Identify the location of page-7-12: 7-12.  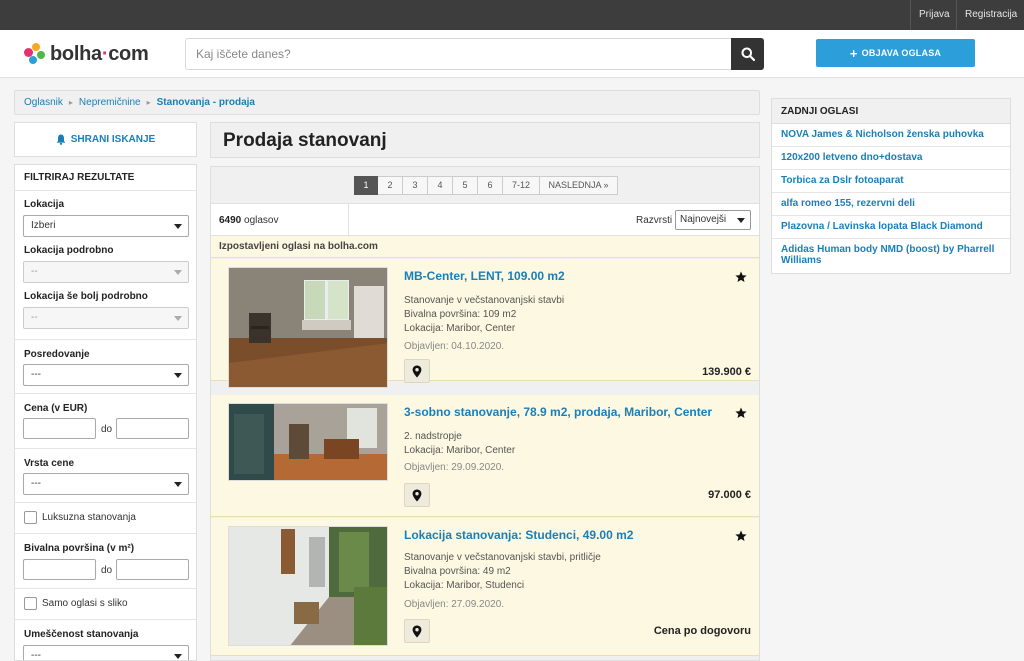
(521, 185).